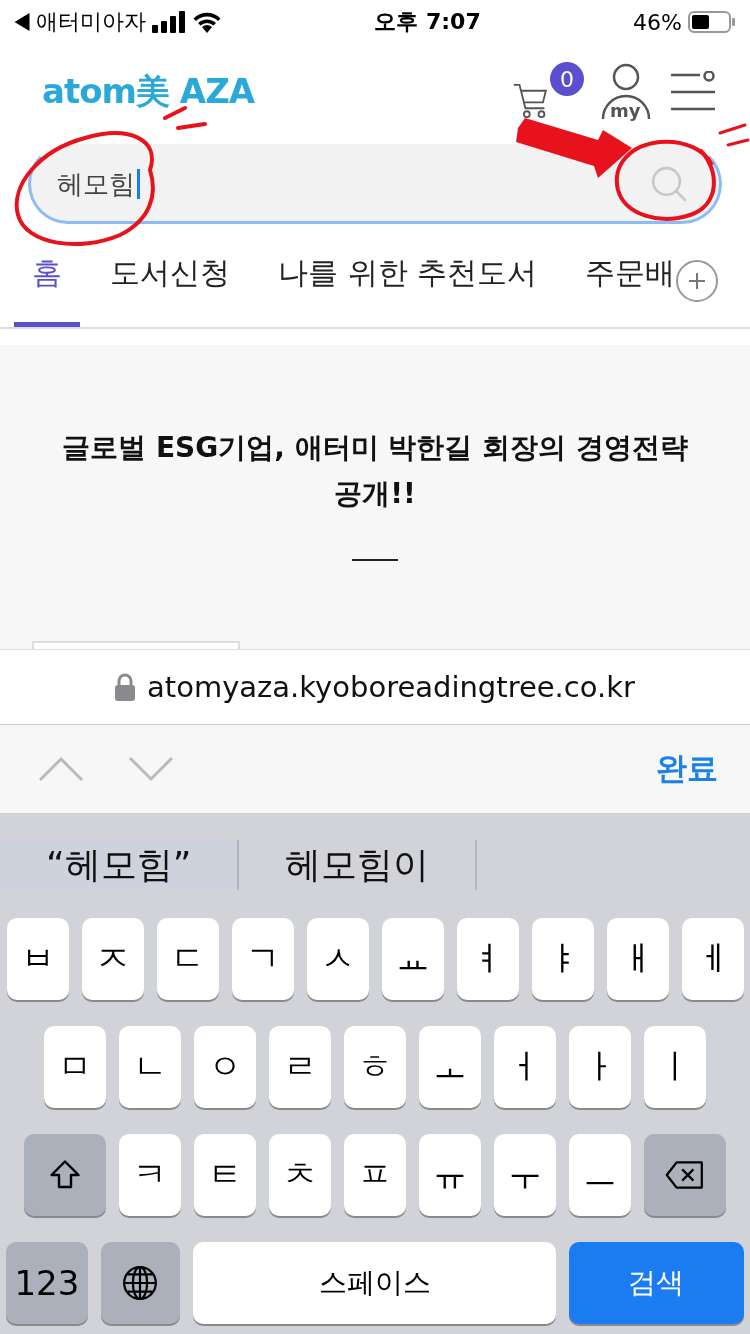  What do you see at coordinates (151, 769) in the screenshot?
I see `next-field-icon` at bounding box center [151, 769].